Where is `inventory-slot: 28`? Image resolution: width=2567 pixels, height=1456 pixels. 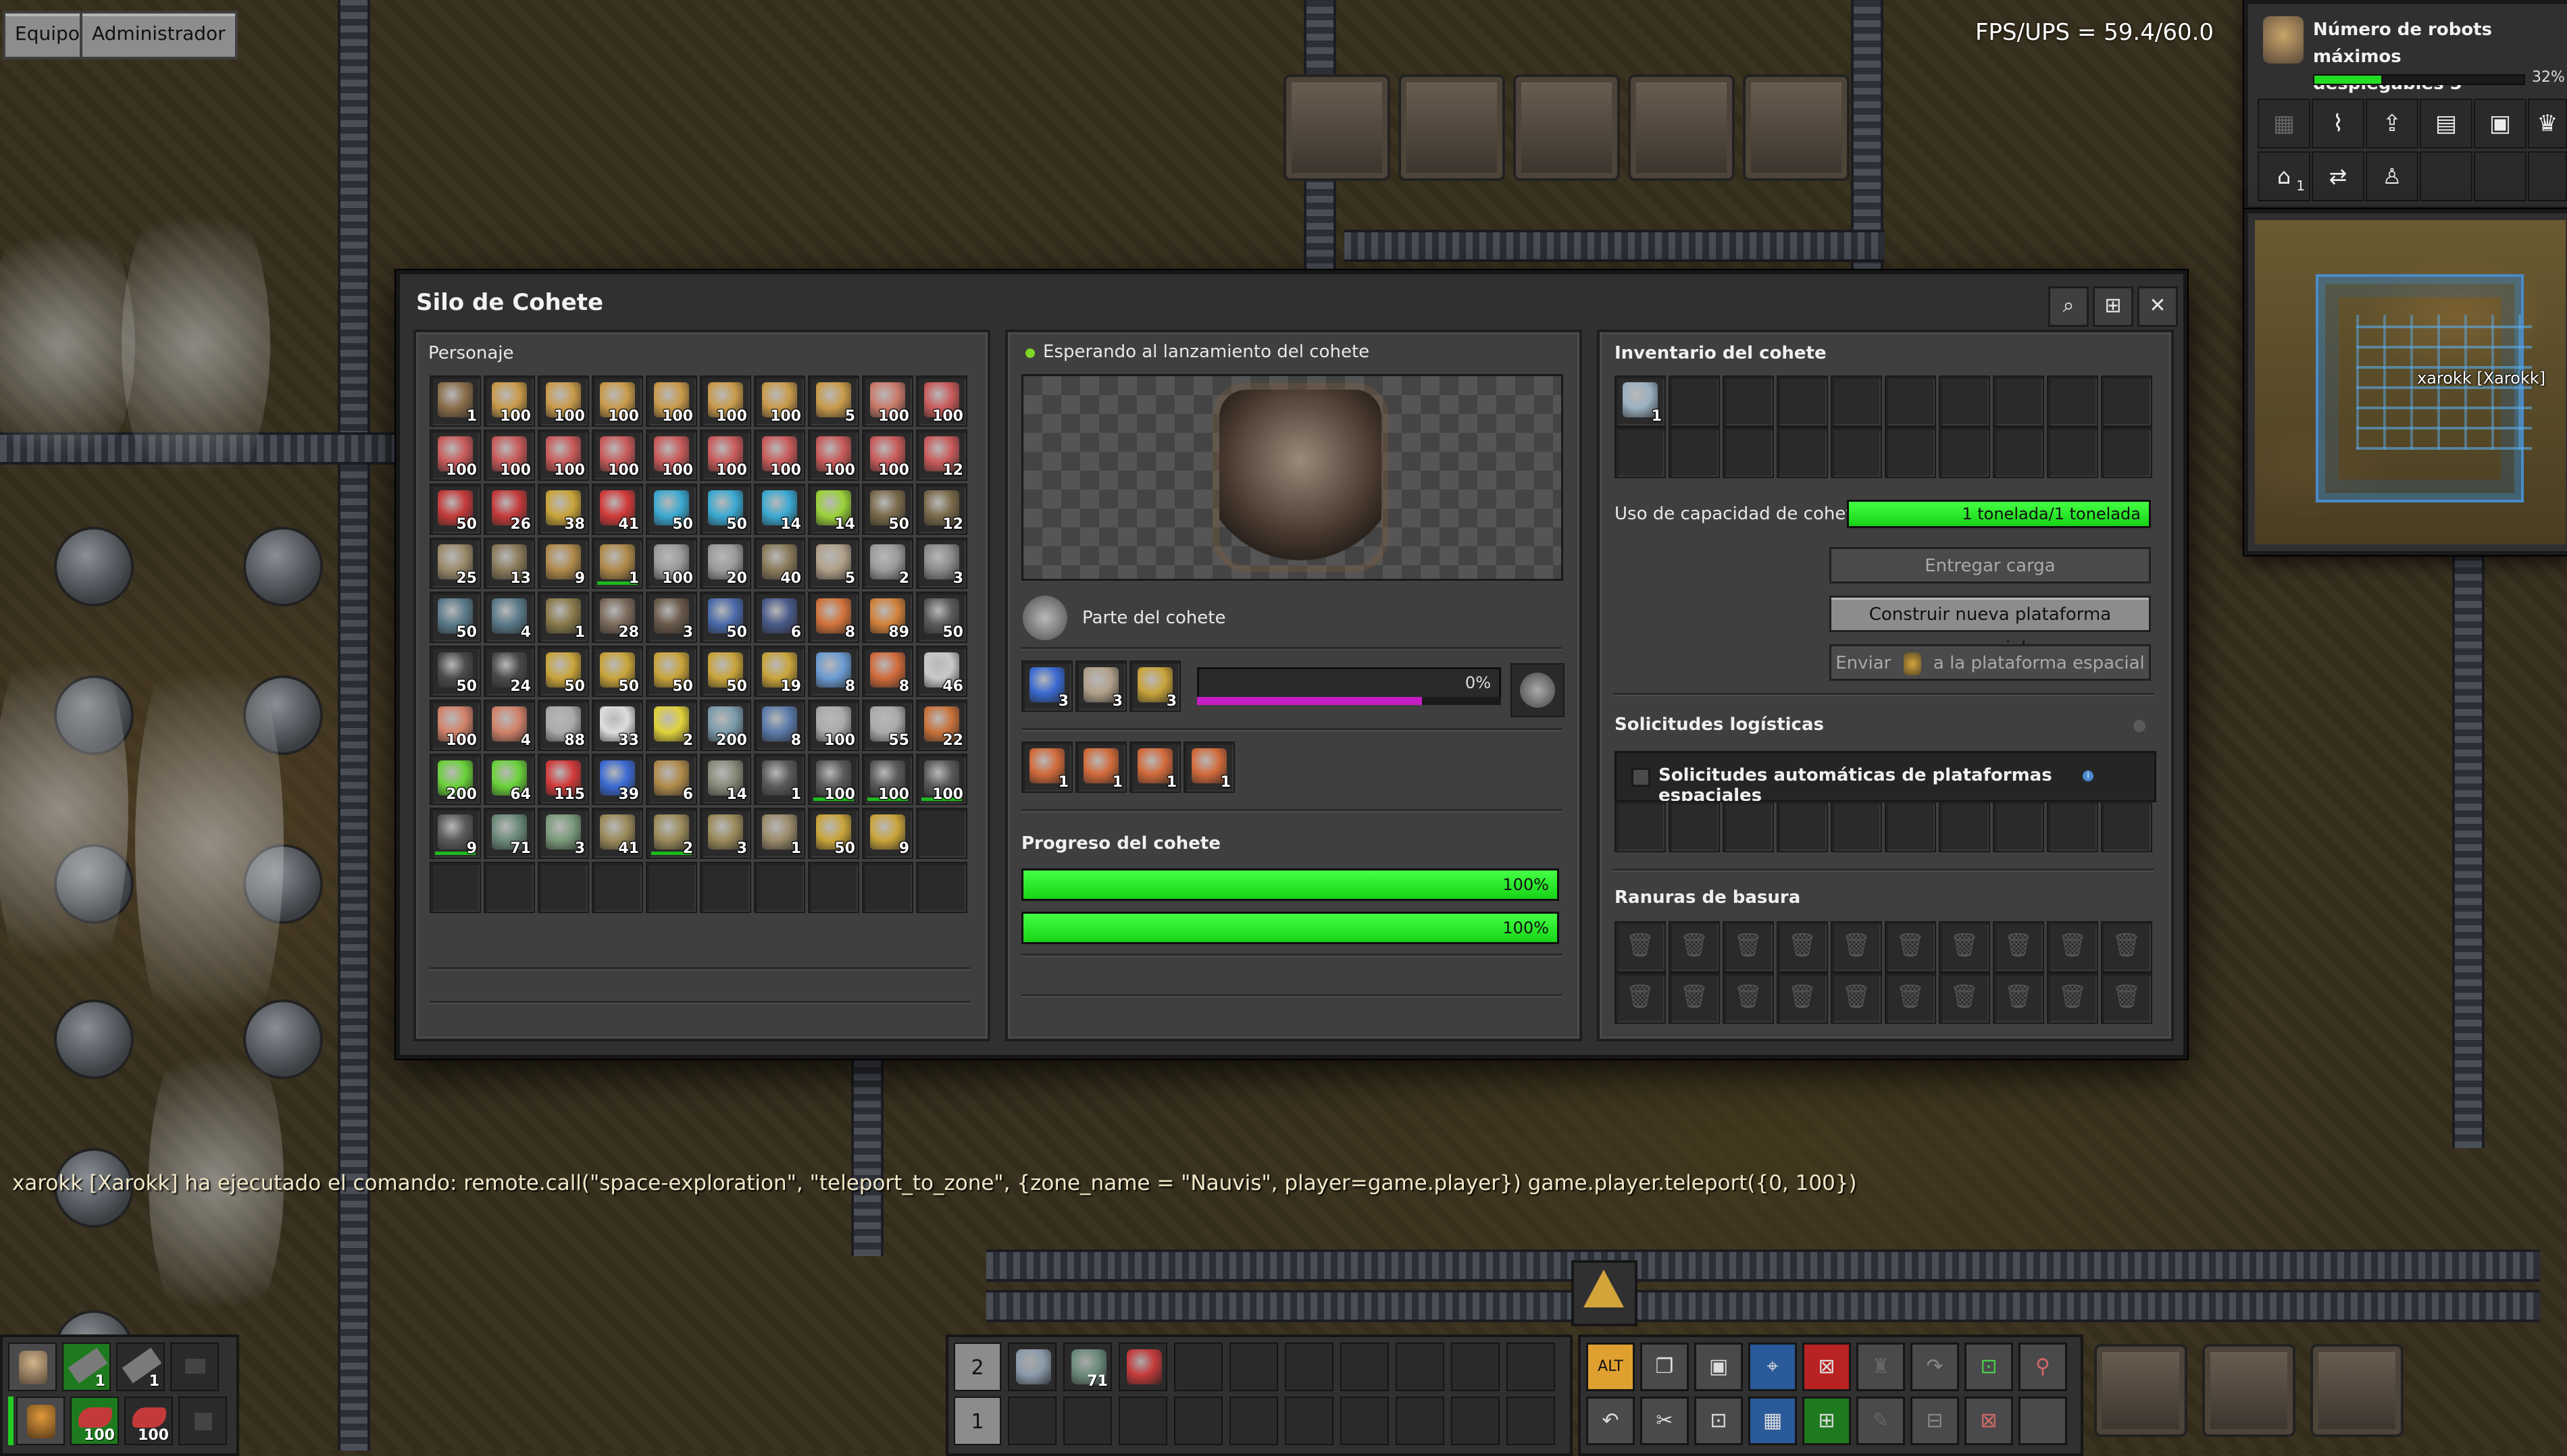
inventory-slot: 28 is located at coordinates (617, 617).